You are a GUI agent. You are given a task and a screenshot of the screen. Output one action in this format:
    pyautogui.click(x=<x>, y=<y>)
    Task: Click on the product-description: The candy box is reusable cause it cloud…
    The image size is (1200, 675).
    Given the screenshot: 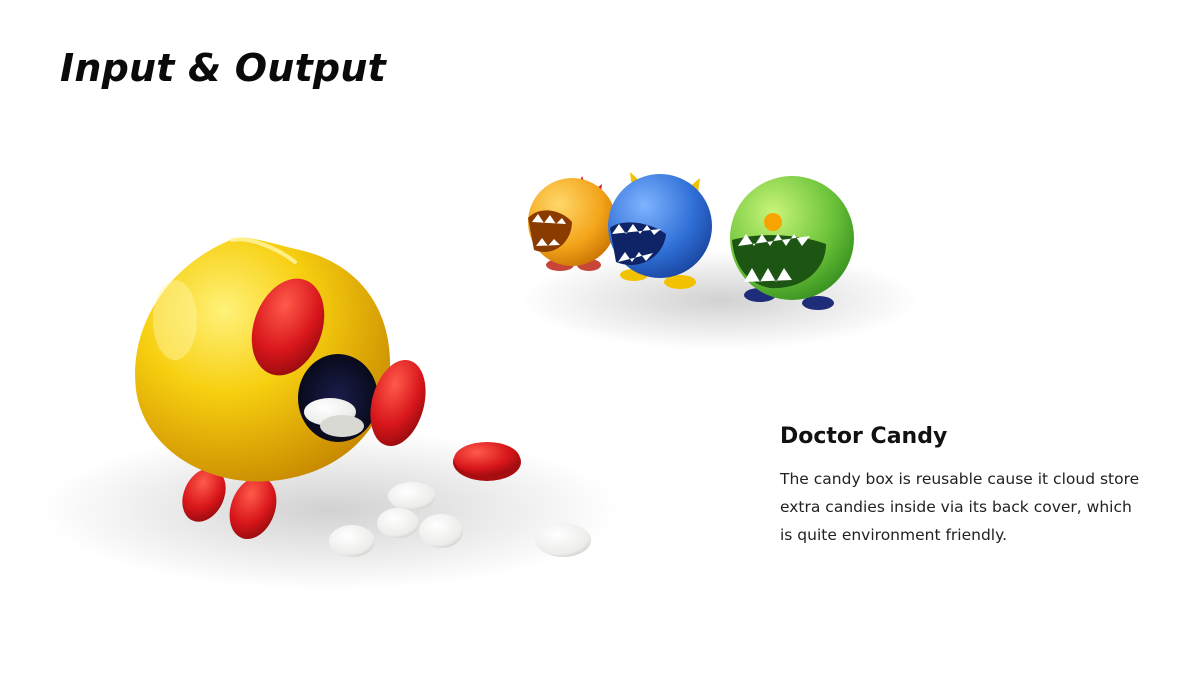 What is the action you would take?
    pyautogui.click(x=960, y=507)
    